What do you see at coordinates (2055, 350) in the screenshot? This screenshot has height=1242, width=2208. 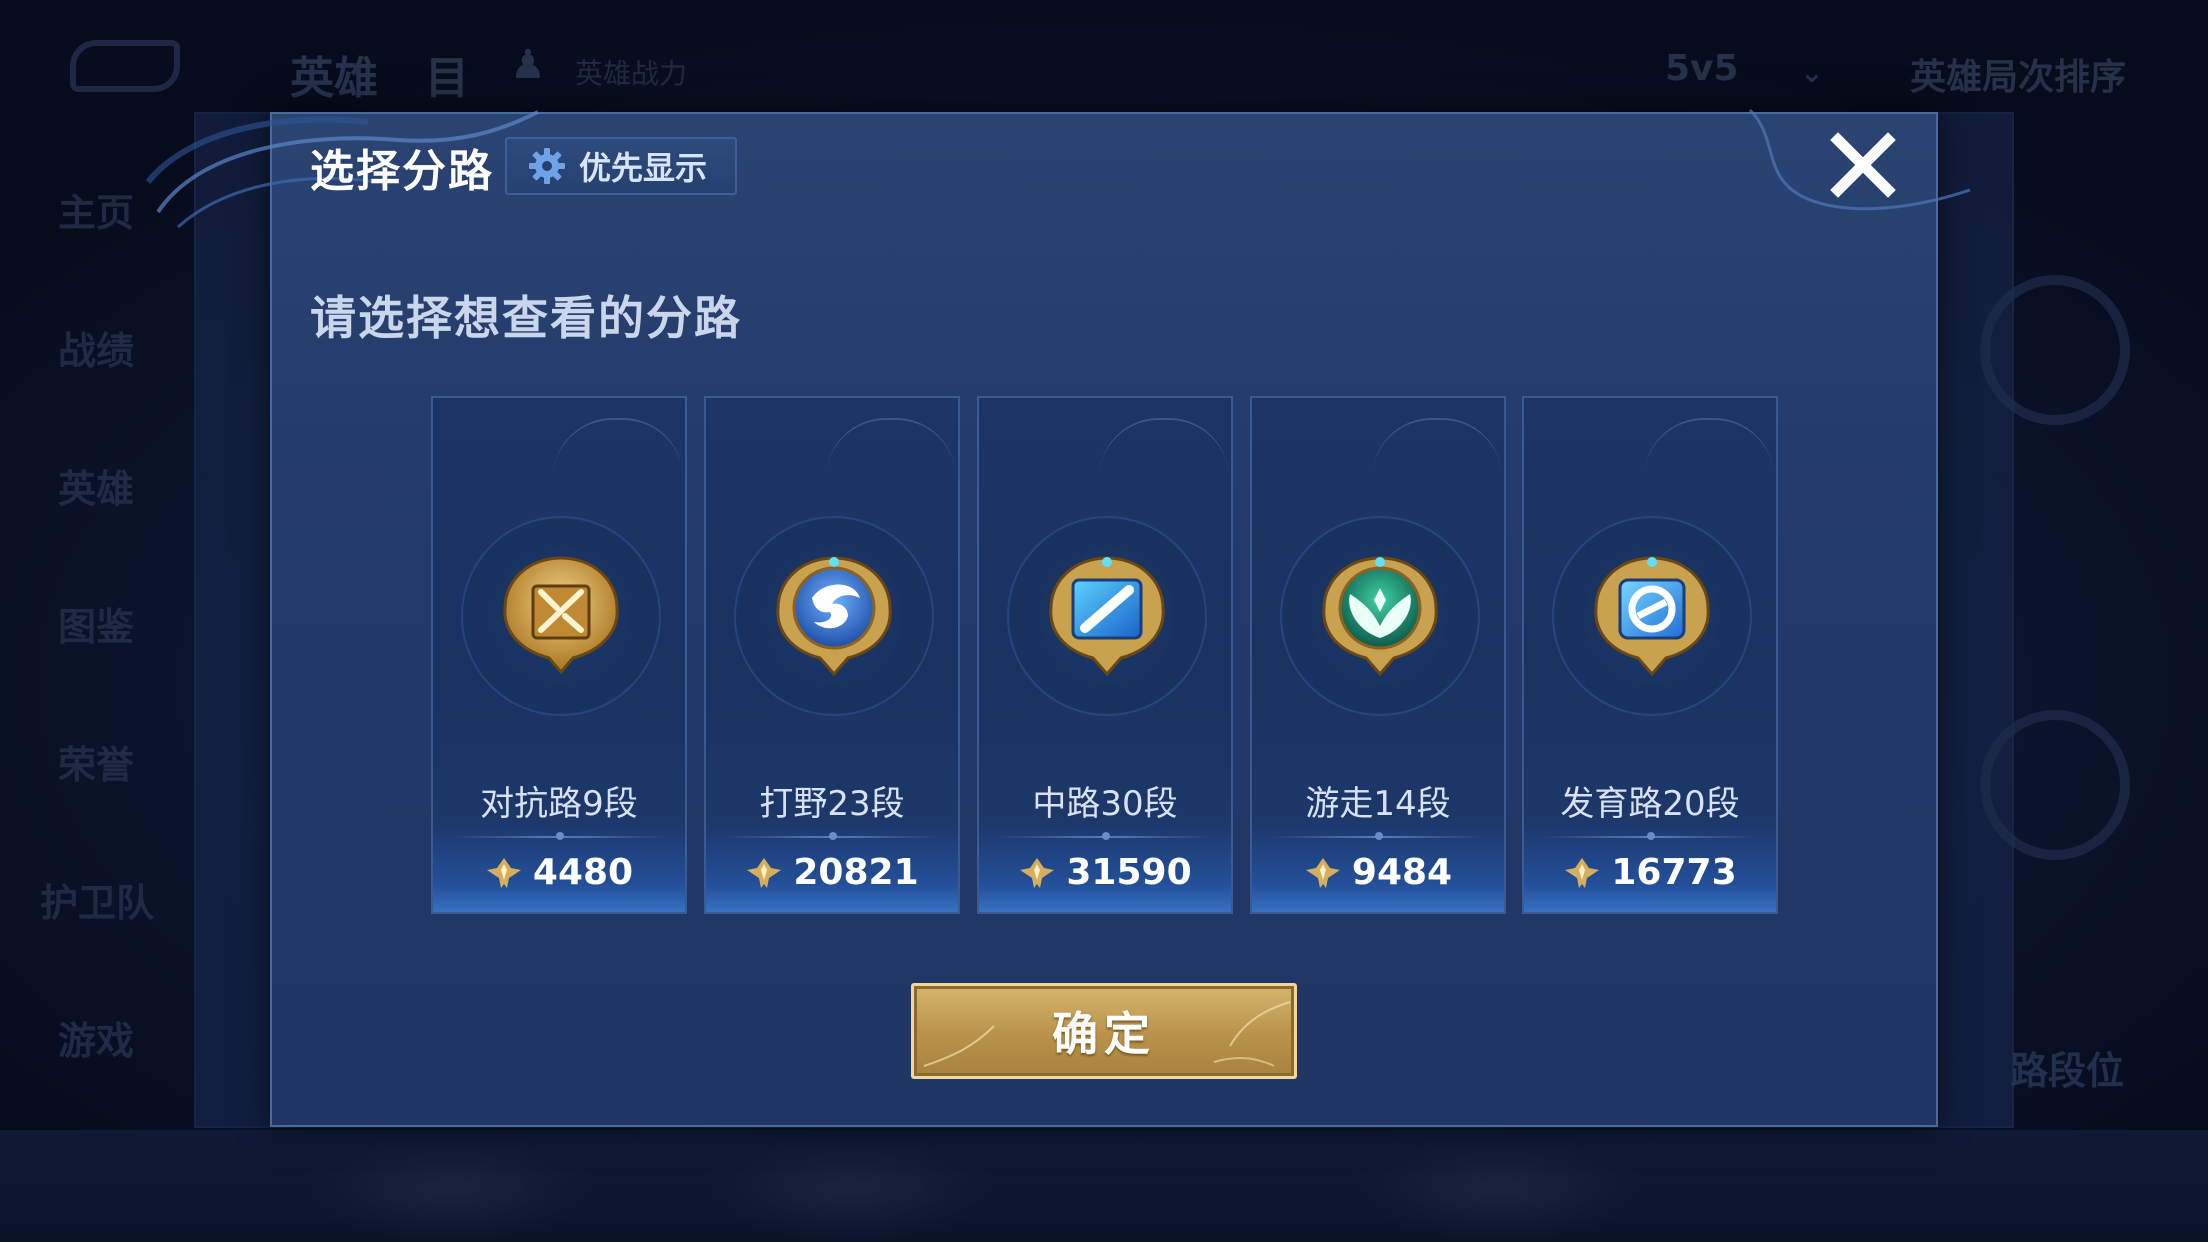 I see `bg-emblem-icon` at bounding box center [2055, 350].